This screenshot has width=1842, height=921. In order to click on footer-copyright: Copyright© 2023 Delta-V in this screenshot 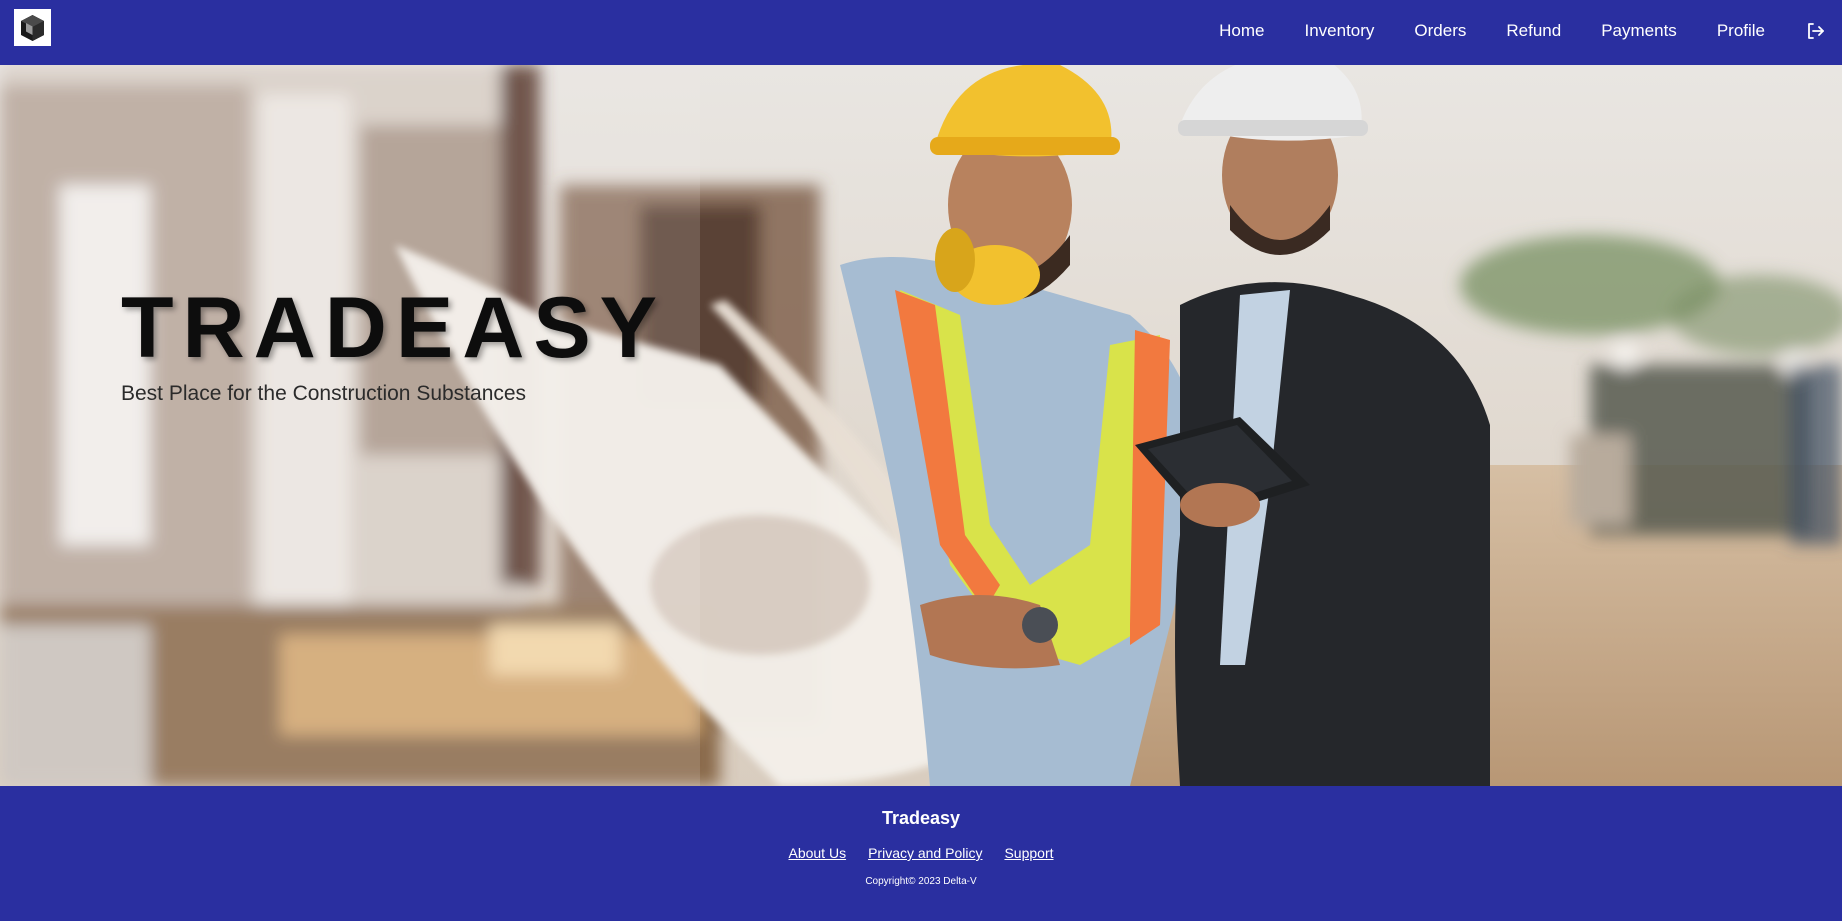, I will do `click(921, 881)`.